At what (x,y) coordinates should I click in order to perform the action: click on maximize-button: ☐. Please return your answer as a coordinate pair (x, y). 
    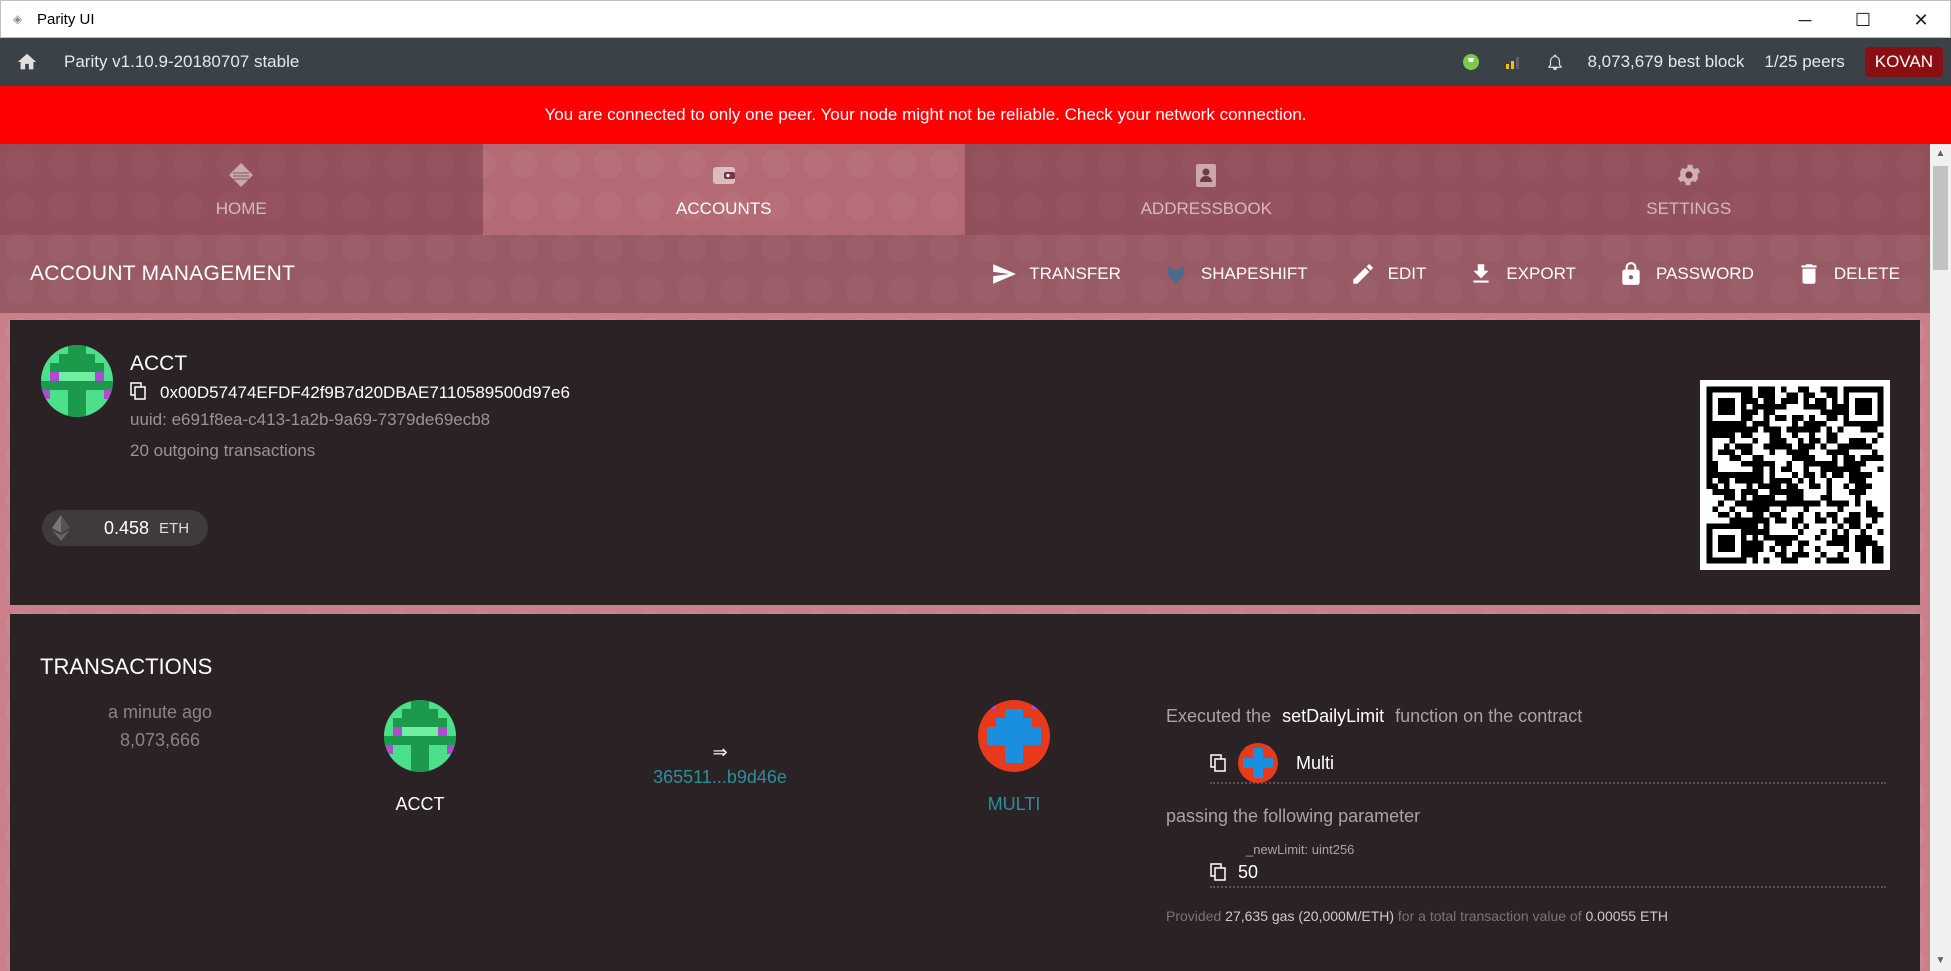
    Looking at the image, I should click on (1863, 20).